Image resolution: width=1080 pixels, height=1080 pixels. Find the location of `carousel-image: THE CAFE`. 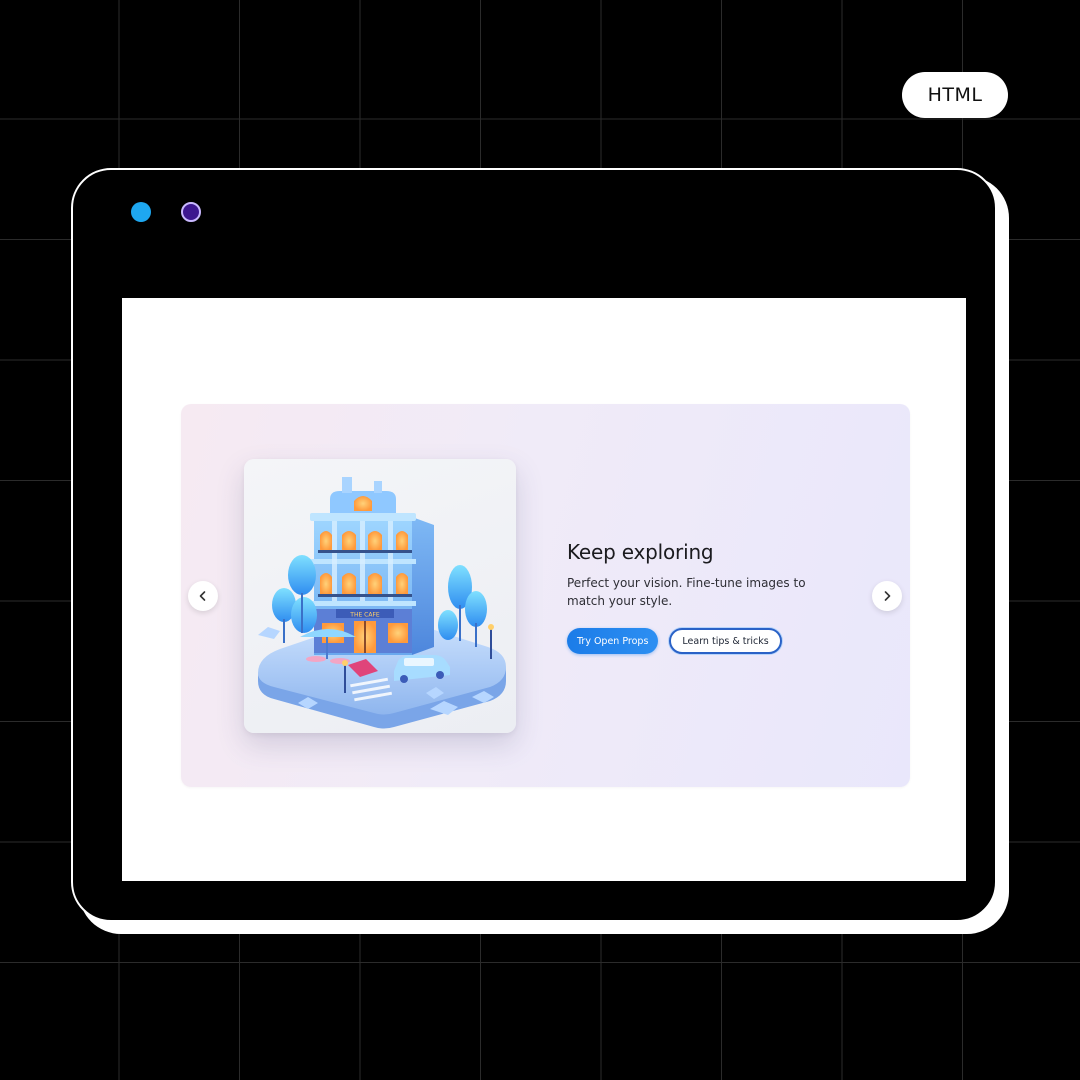

carousel-image: THE CAFE is located at coordinates (380, 596).